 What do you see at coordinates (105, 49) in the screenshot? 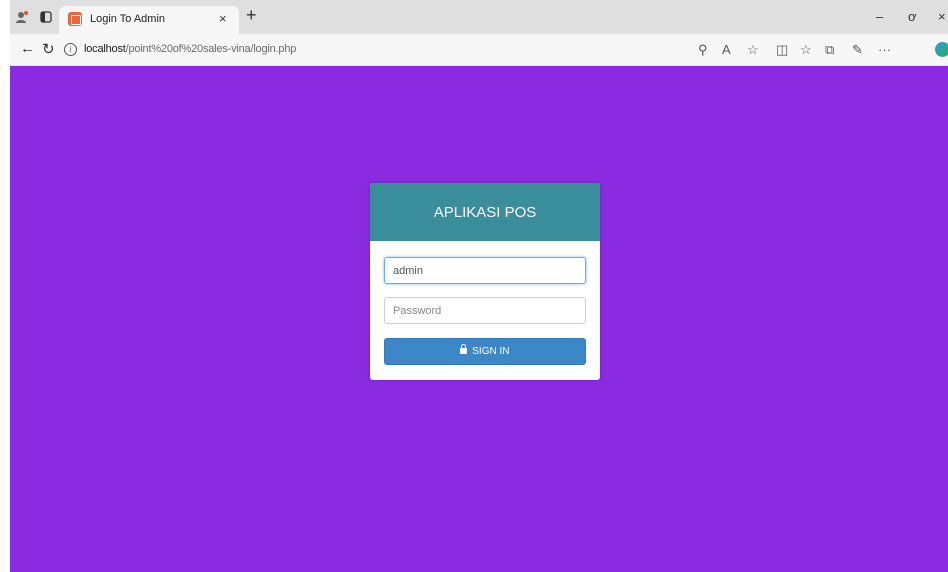
I see `url-host: localhost` at bounding box center [105, 49].